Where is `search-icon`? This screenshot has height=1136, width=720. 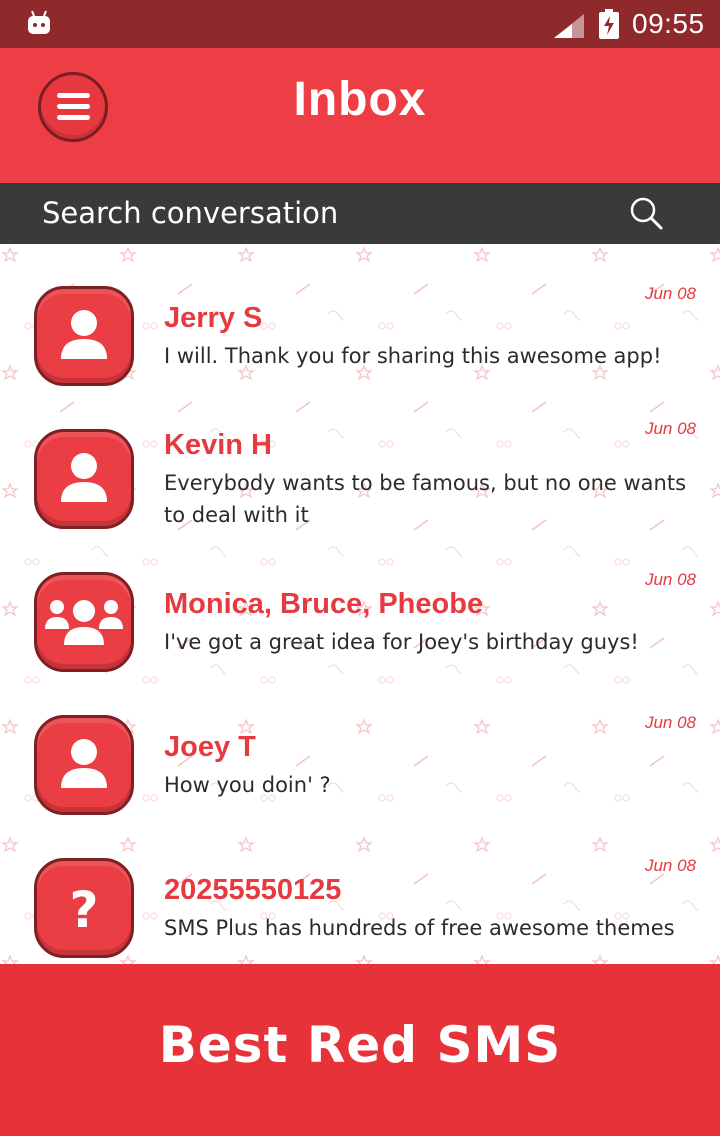
search-icon is located at coordinates (646, 213).